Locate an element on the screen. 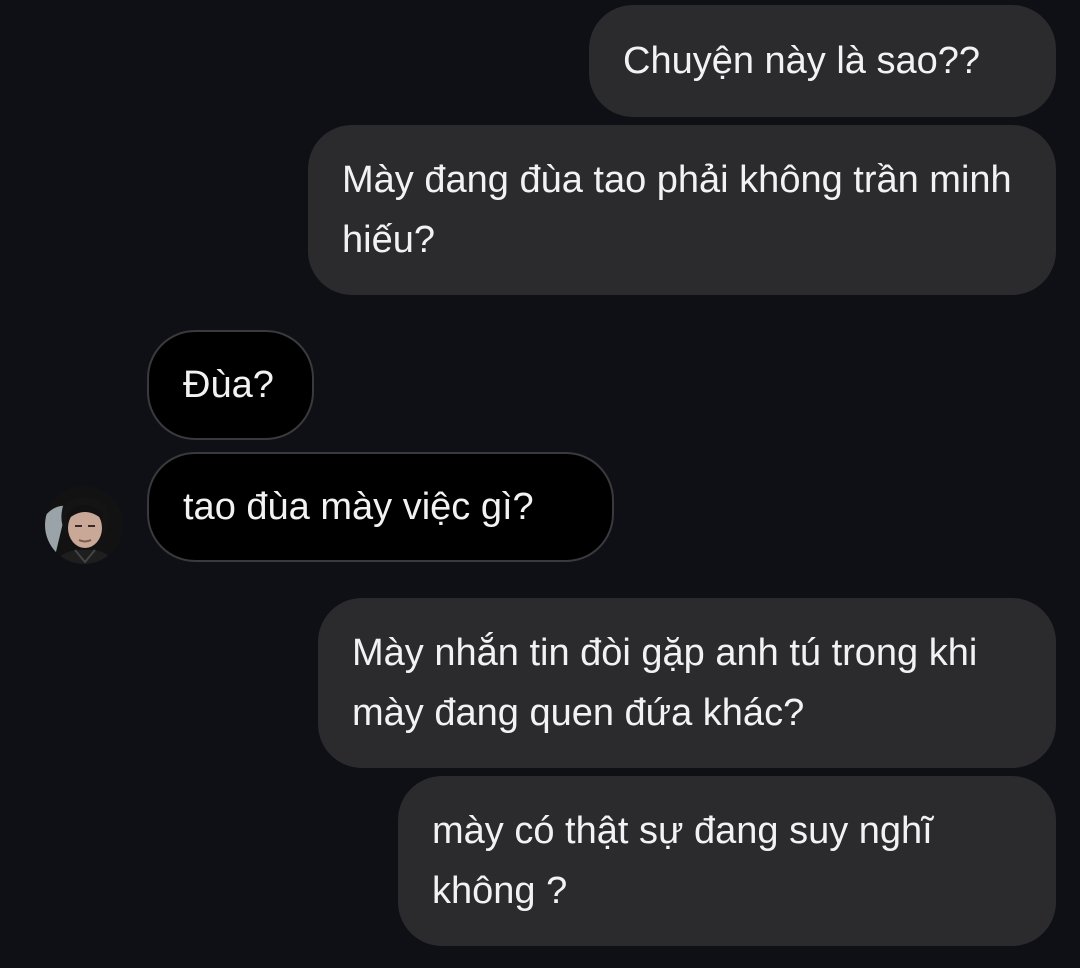  message-bubble-incoming: tao đùa mày việc gì? is located at coordinates (380, 507).